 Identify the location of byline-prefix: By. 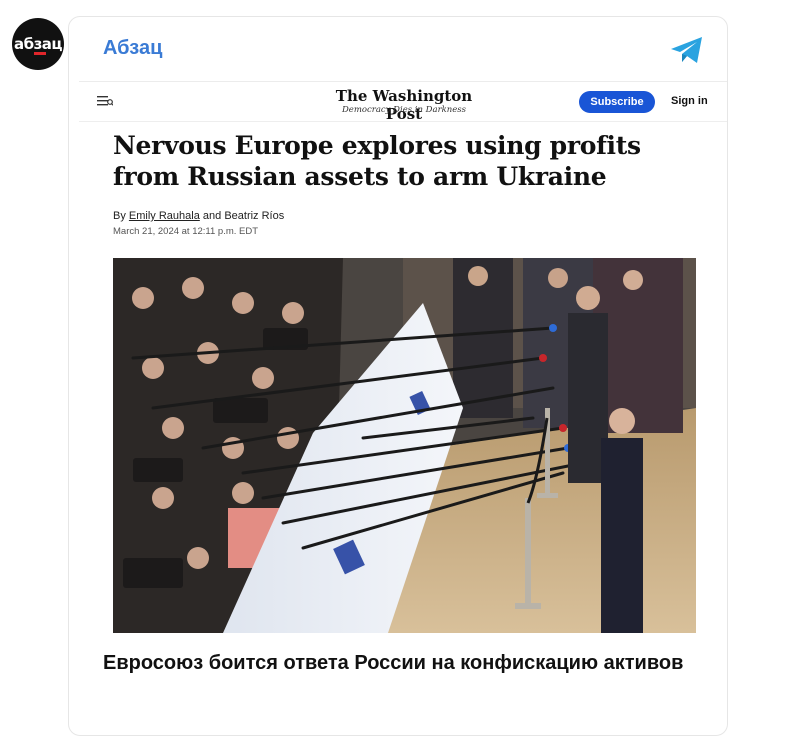
(119, 216).